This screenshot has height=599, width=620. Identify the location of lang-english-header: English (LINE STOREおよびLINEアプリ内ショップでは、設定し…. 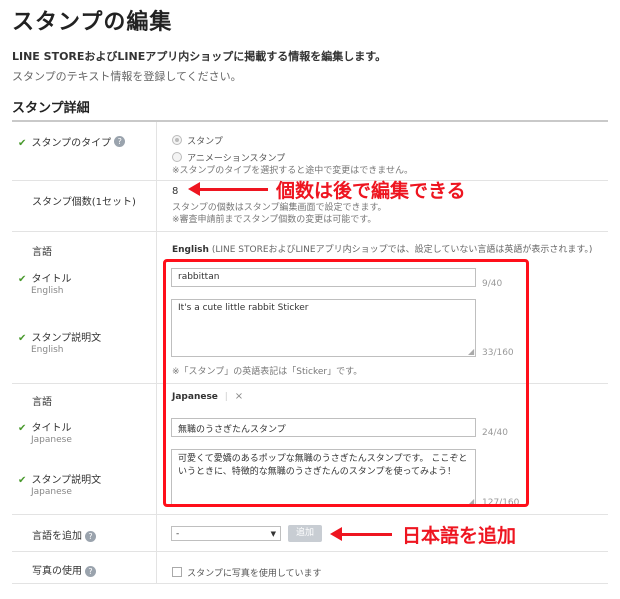
(382, 250).